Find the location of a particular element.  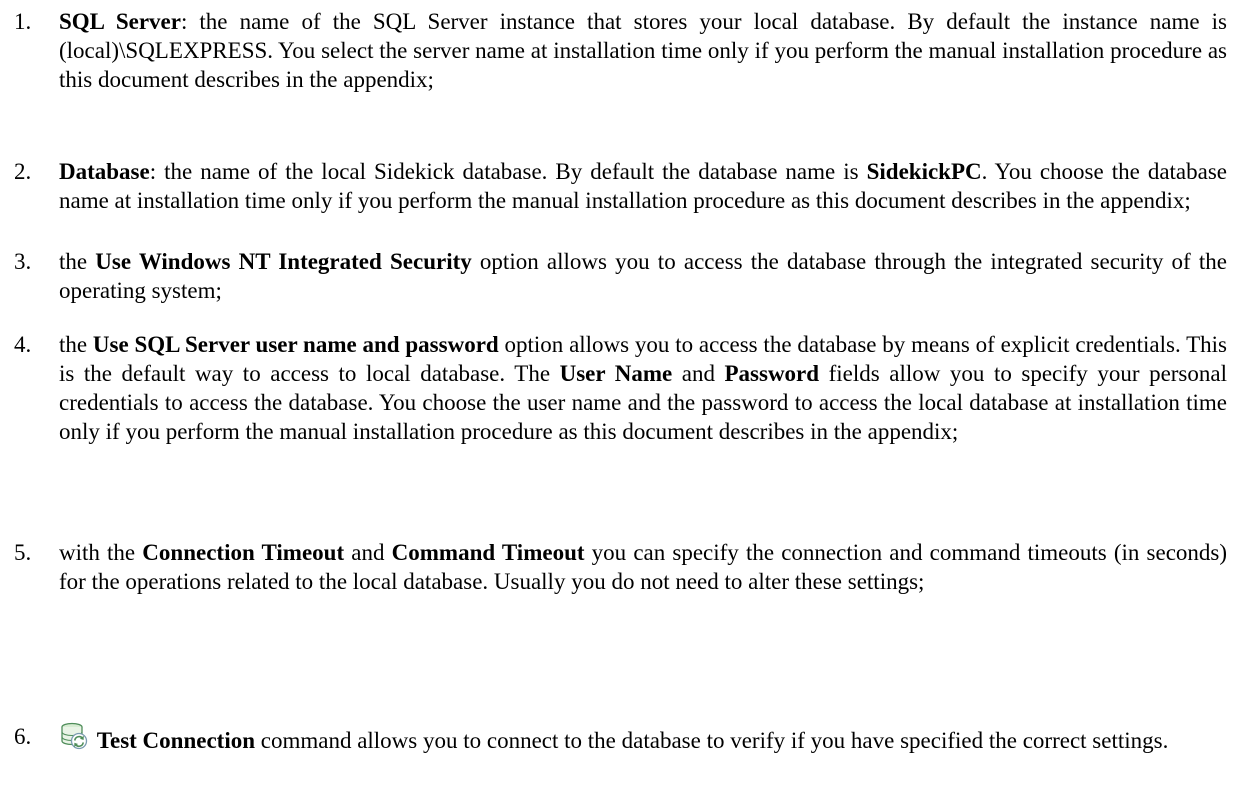

list-item-number: 4. is located at coordinates (23, 344).